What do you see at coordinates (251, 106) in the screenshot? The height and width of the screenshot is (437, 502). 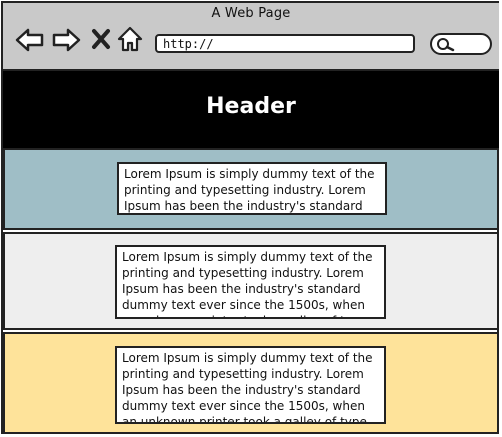 I see `header-title: Header` at bounding box center [251, 106].